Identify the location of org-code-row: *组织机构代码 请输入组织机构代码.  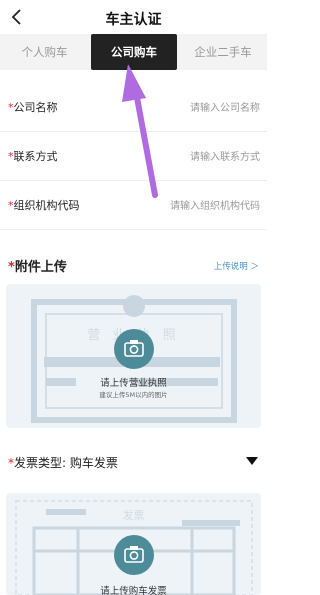
(133, 205).